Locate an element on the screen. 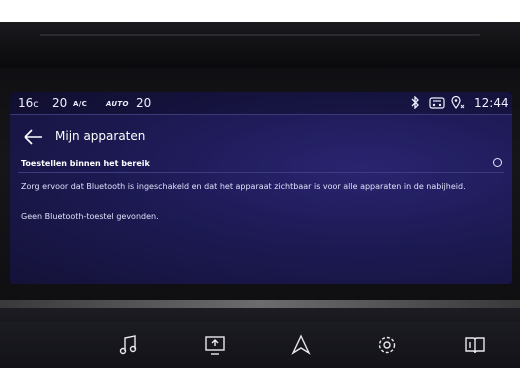 This screenshot has width=520, height=390. bluetooth-icon is located at coordinates (415, 103).